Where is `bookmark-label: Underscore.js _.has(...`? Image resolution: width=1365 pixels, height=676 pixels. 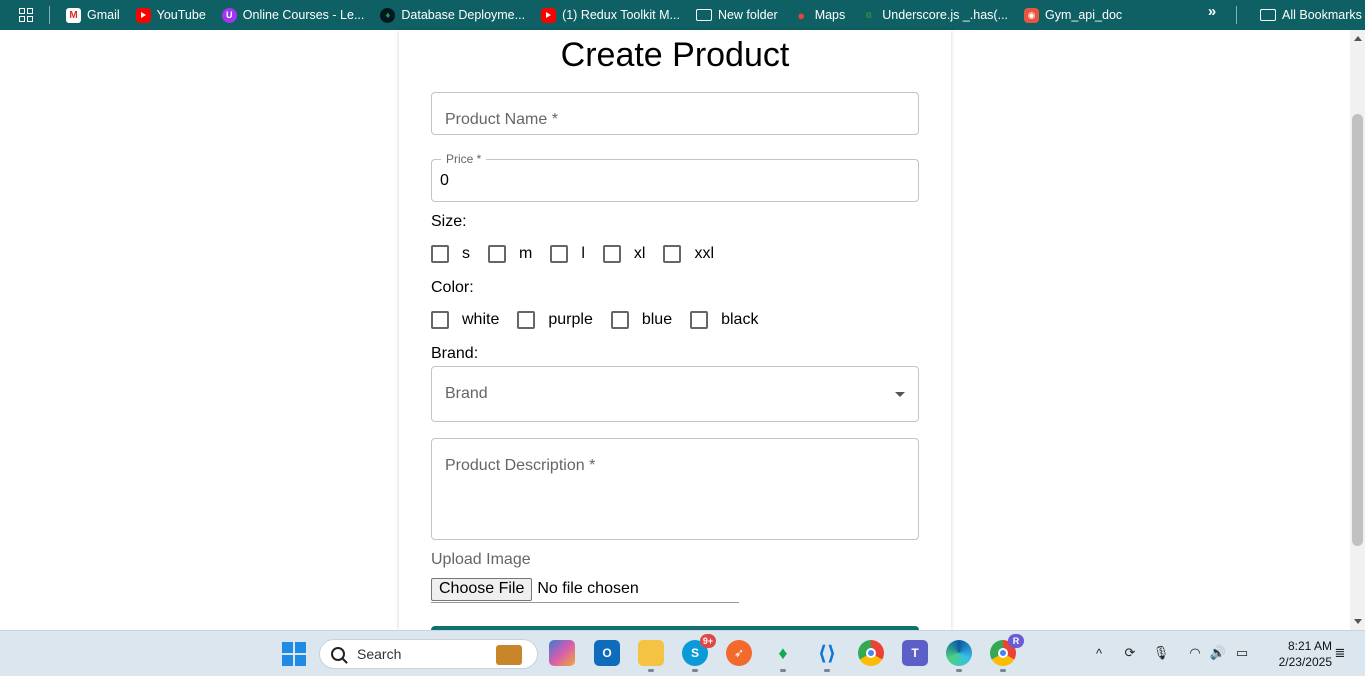 bookmark-label: Underscore.js _.has(... is located at coordinates (945, 15).